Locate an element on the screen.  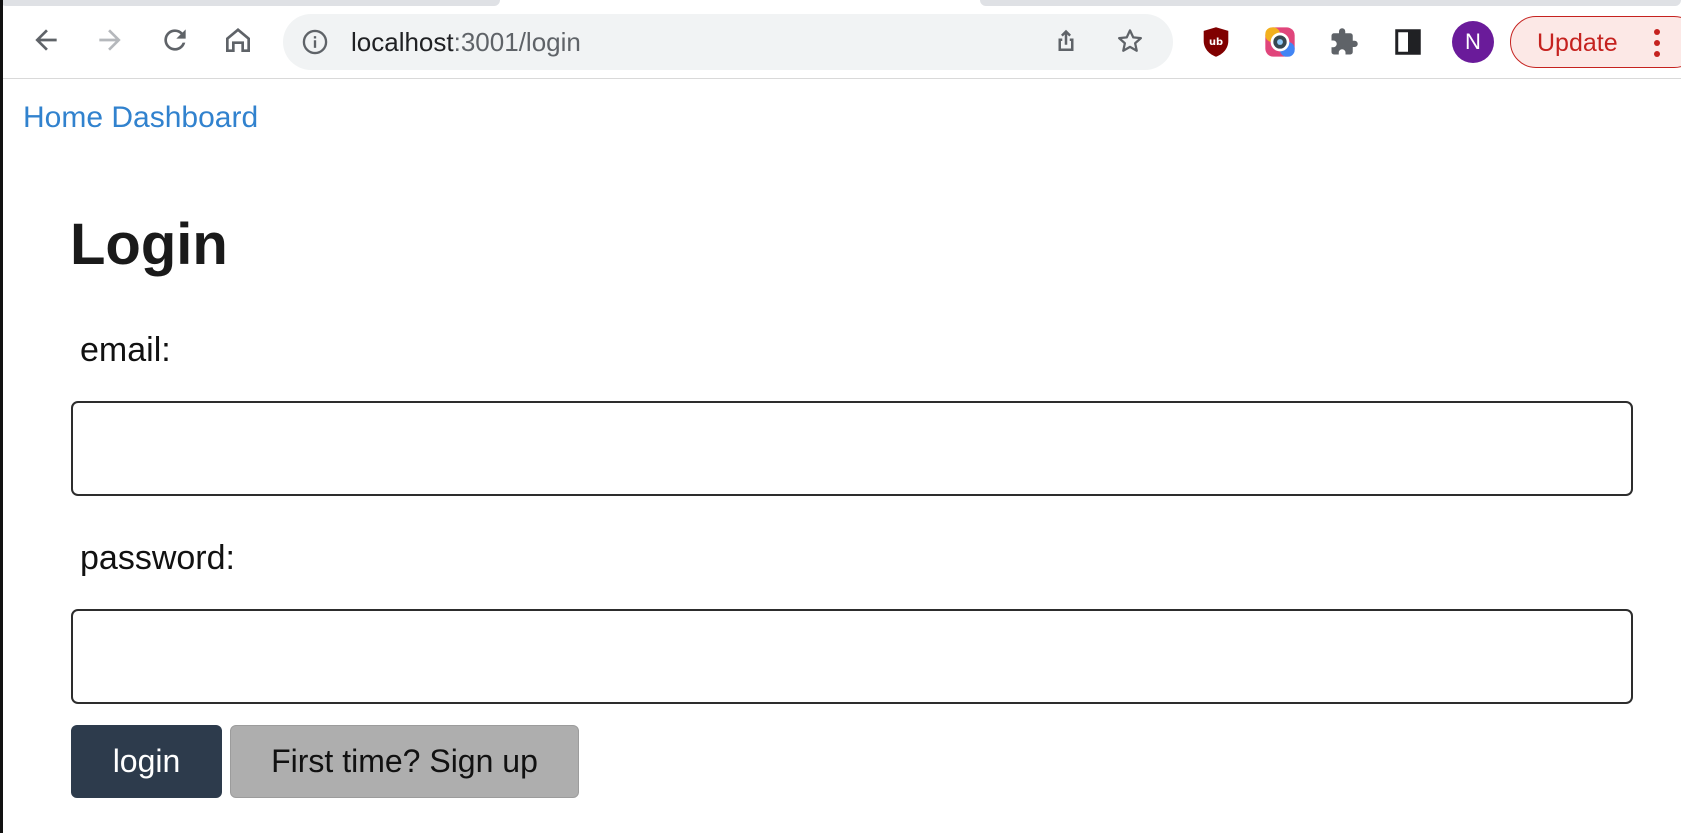
avatar-initial: N is located at coordinates (1473, 41).